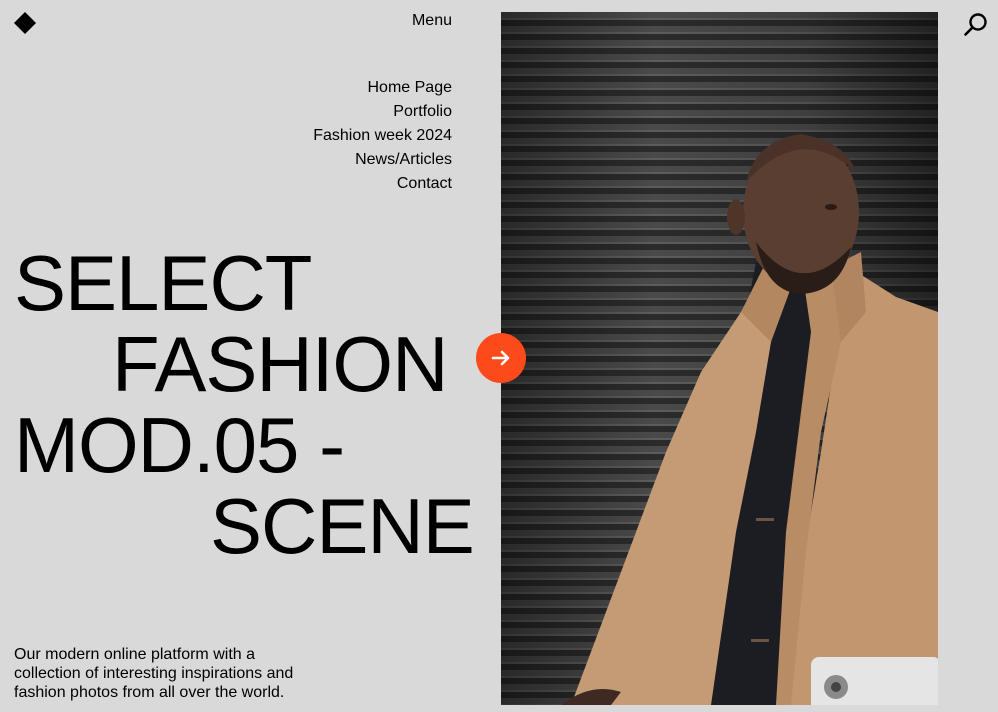 The image size is (998, 712). I want to click on headline-line-2: FASHION, so click(280, 364).